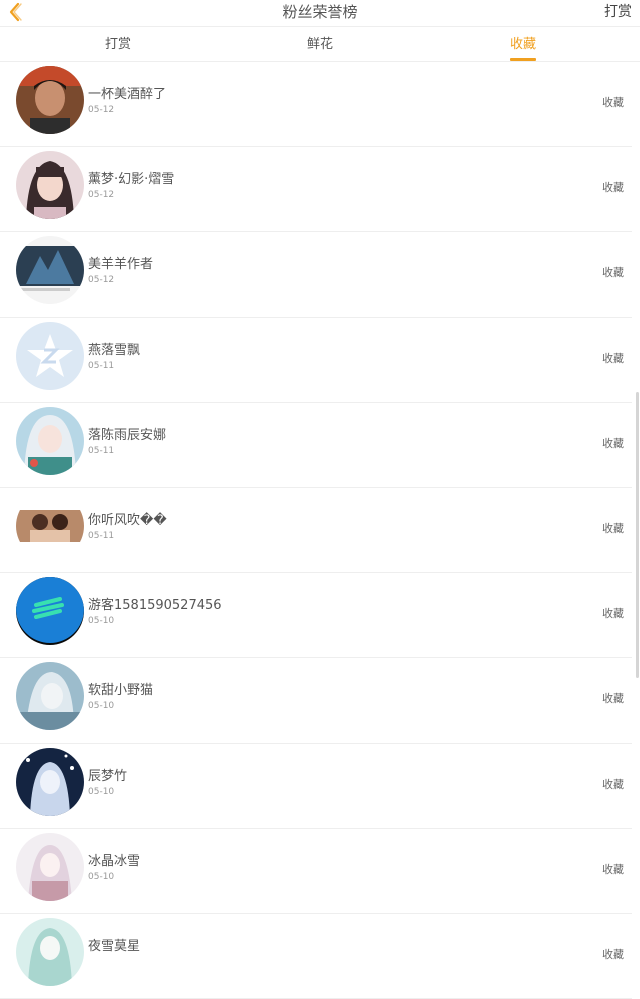 The height and width of the screenshot is (999, 640). What do you see at coordinates (121, 691) in the screenshot?
I see `fan-name: 软甜小野猫` at bounding box center [121, 691].